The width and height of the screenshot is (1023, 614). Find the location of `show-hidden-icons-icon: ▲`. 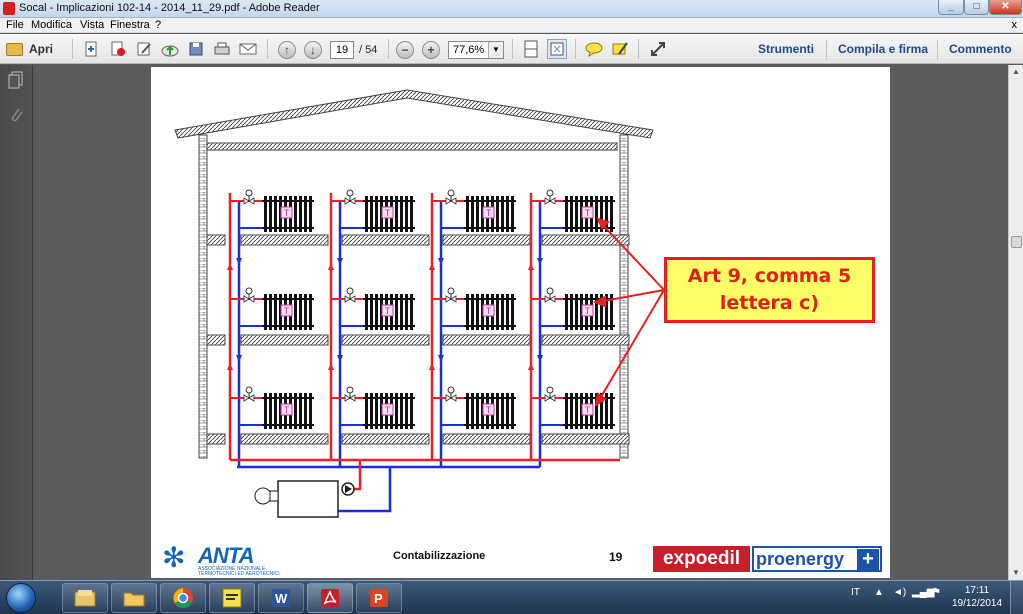

show-hidden-icons-icon: ▲ is located at coordinates (879, 592).